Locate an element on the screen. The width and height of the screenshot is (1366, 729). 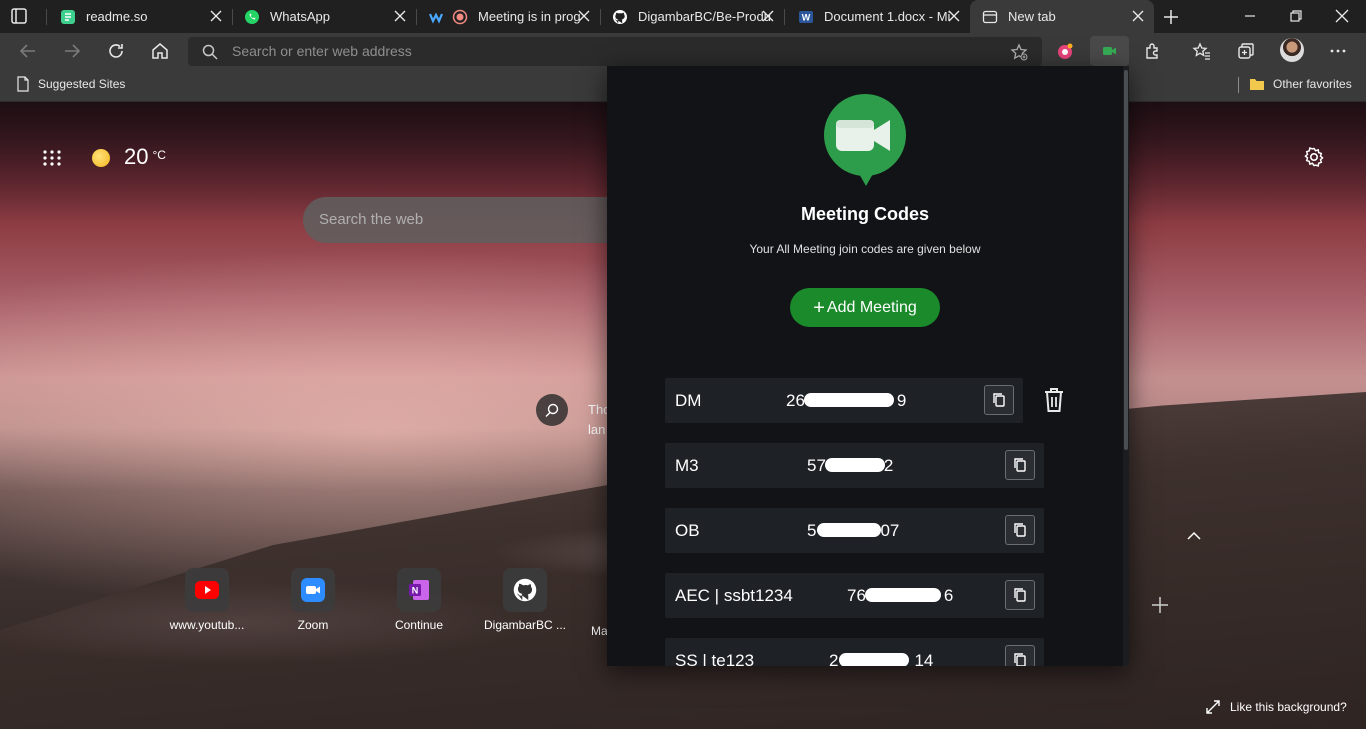
code-start: 26 is located at coordinates (795, 400).